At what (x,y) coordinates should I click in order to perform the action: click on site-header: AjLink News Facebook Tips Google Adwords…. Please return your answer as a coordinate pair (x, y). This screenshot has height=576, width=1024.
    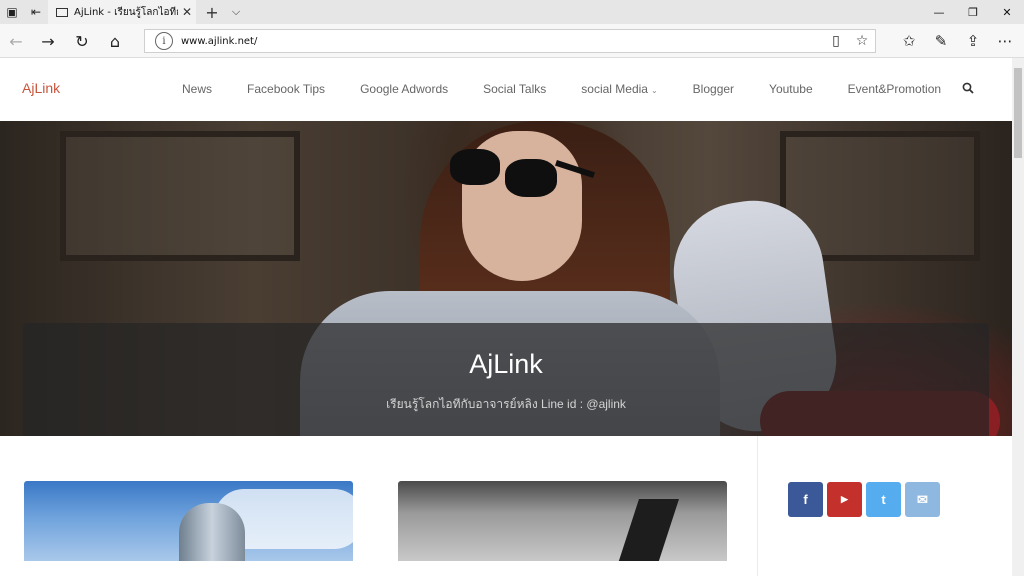
    Looking at the image, I should click on (506, 89).